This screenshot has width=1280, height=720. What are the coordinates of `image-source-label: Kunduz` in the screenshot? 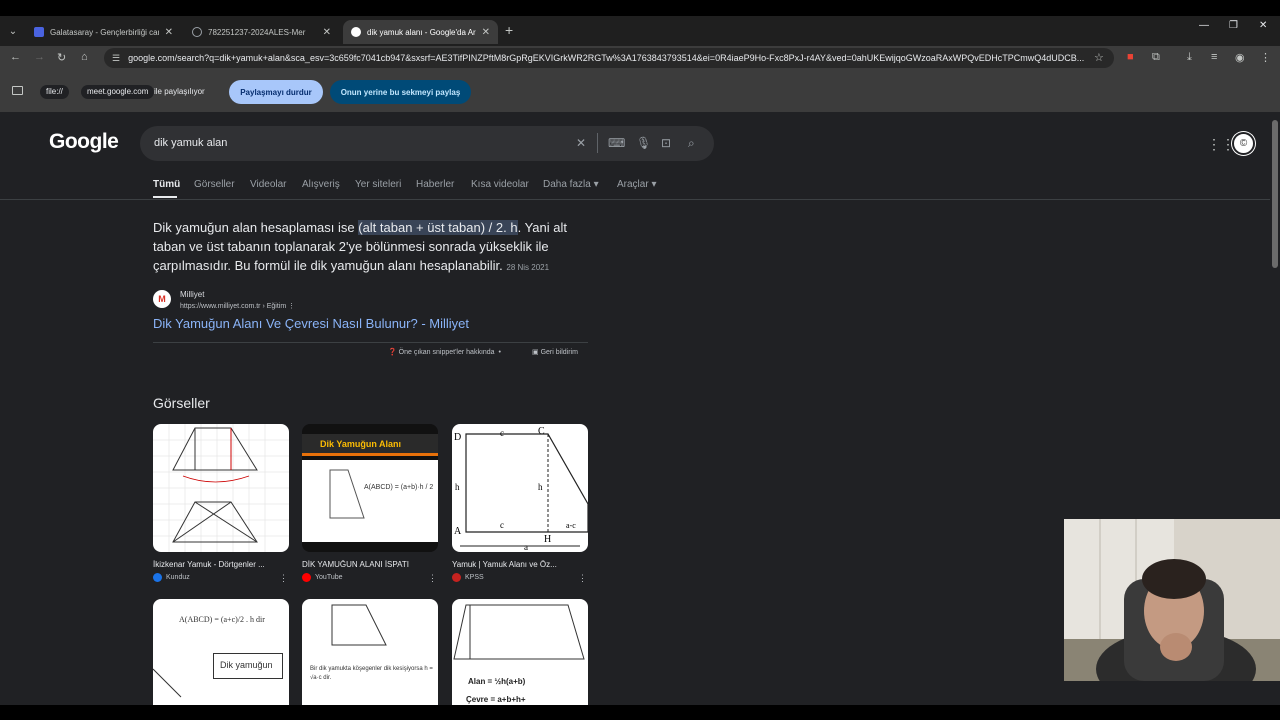 It's located at (178, 577).